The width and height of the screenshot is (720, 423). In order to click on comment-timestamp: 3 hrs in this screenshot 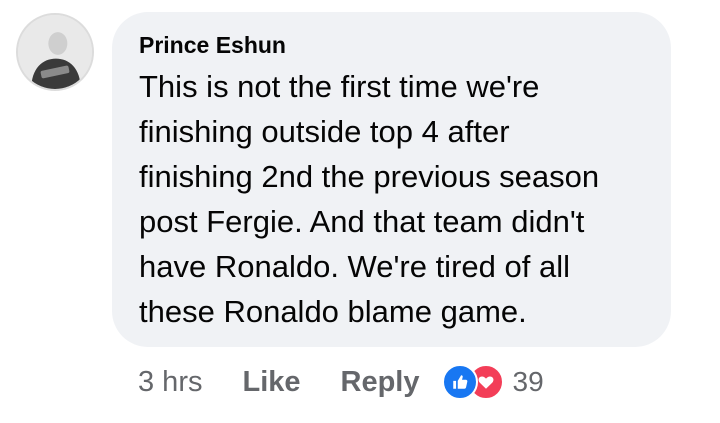, I will do `click(170, 382)`.